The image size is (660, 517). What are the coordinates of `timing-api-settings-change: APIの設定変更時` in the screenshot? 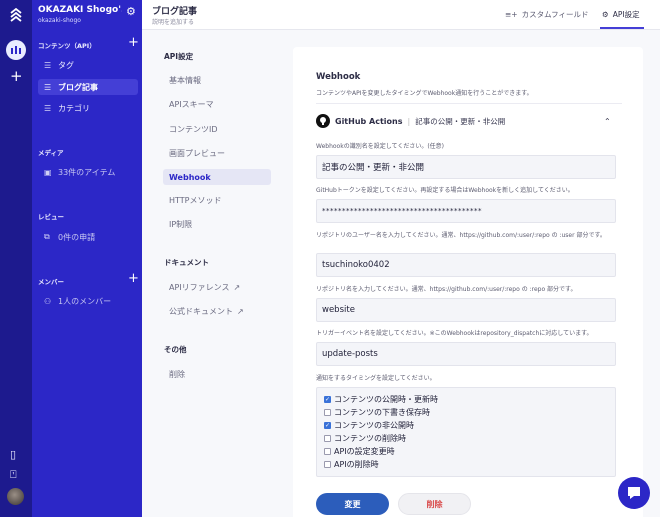 It's located at (359, 451).